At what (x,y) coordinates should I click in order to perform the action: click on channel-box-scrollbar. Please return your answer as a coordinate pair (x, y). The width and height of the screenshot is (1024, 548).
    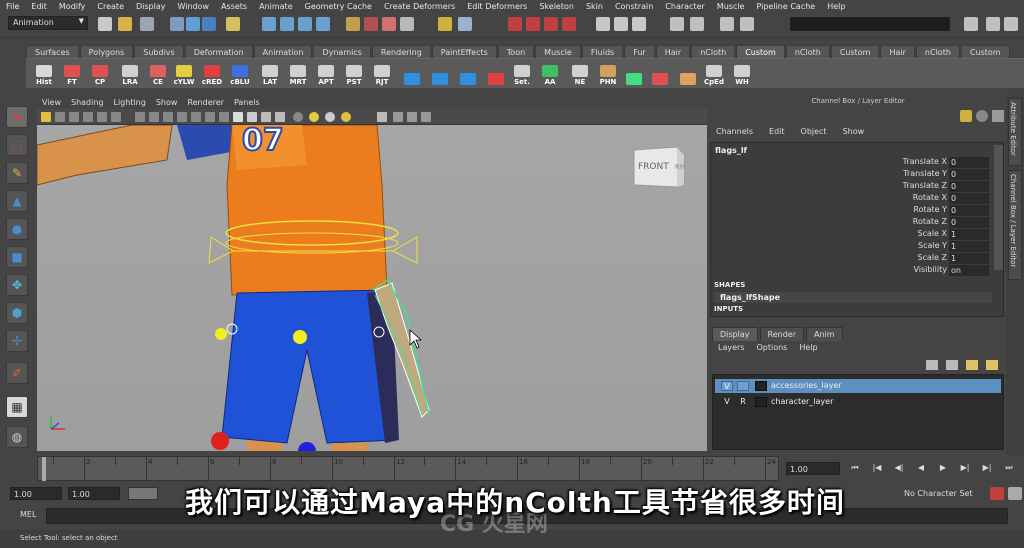
    Looking at the image, I should click on (998, 207).